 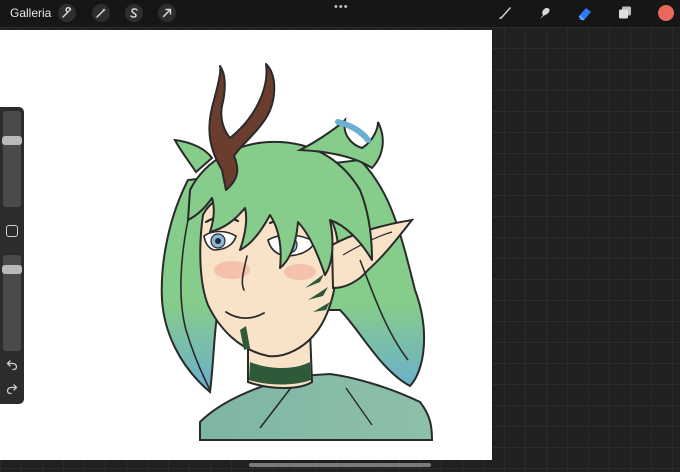 I want to click on color-swatch, so click(x=666, y=13).